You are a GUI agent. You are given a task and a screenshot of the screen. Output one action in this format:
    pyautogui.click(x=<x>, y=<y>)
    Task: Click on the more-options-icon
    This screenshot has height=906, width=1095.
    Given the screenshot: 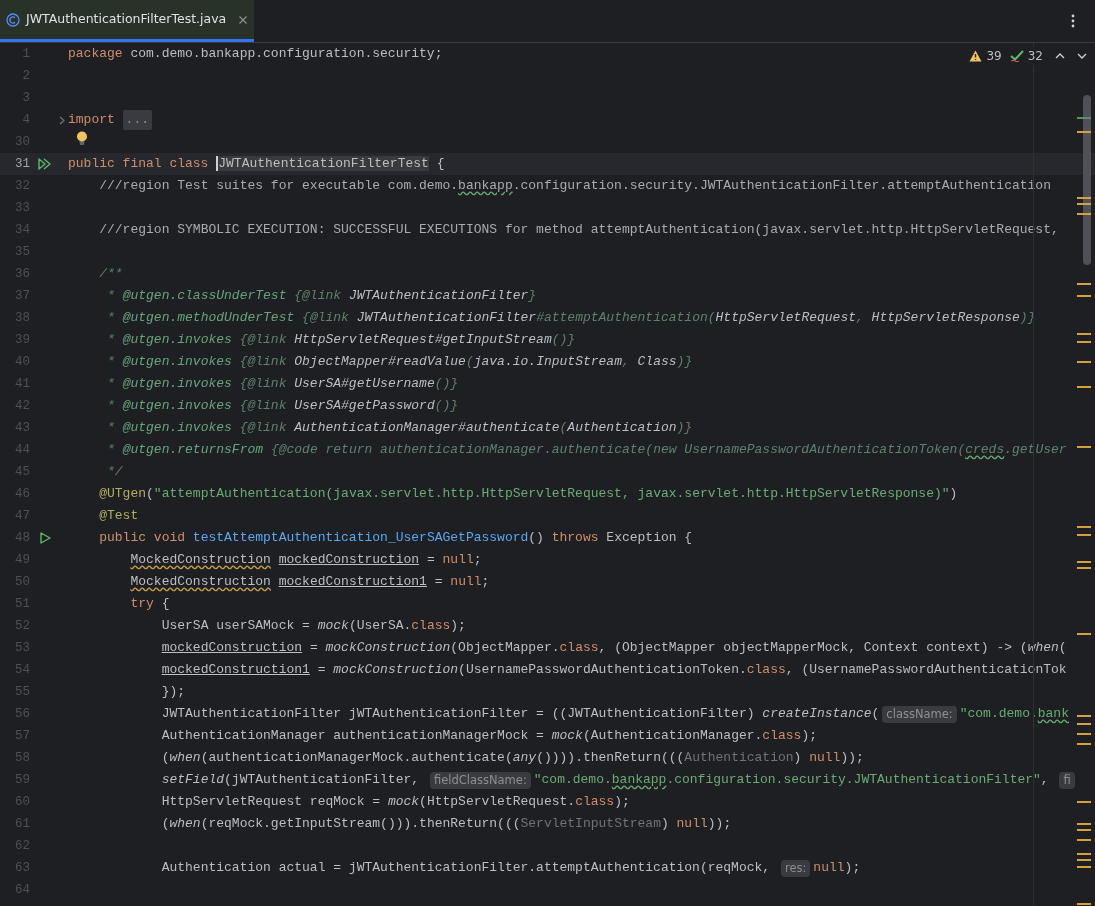 What is the action you would take?
    pyautogui.click(x=1073, y=21)
    